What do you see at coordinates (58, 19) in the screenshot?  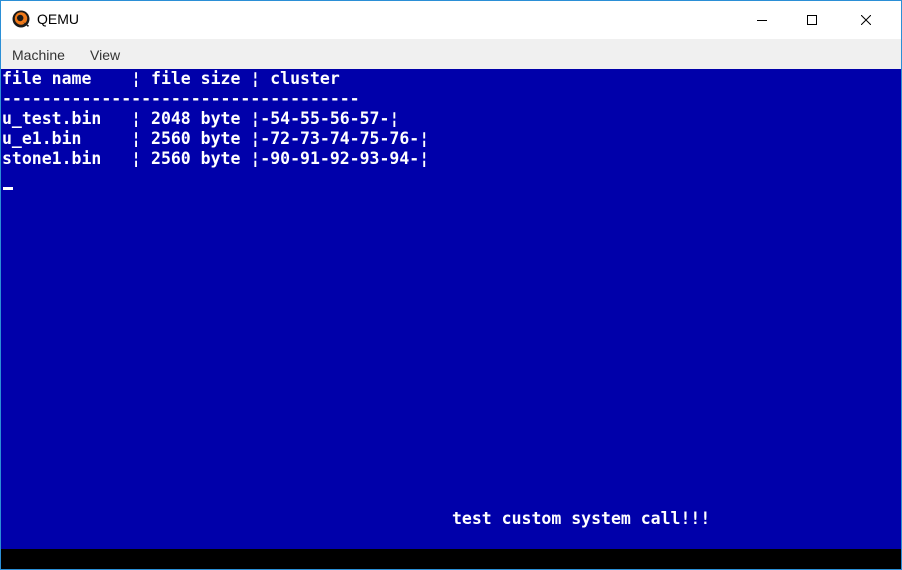 I see `window-title: QEMU` at bounding box center [58, 19].